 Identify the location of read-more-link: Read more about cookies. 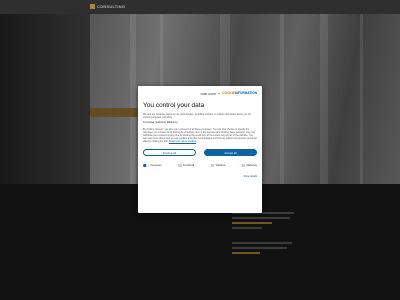
(182, 141).